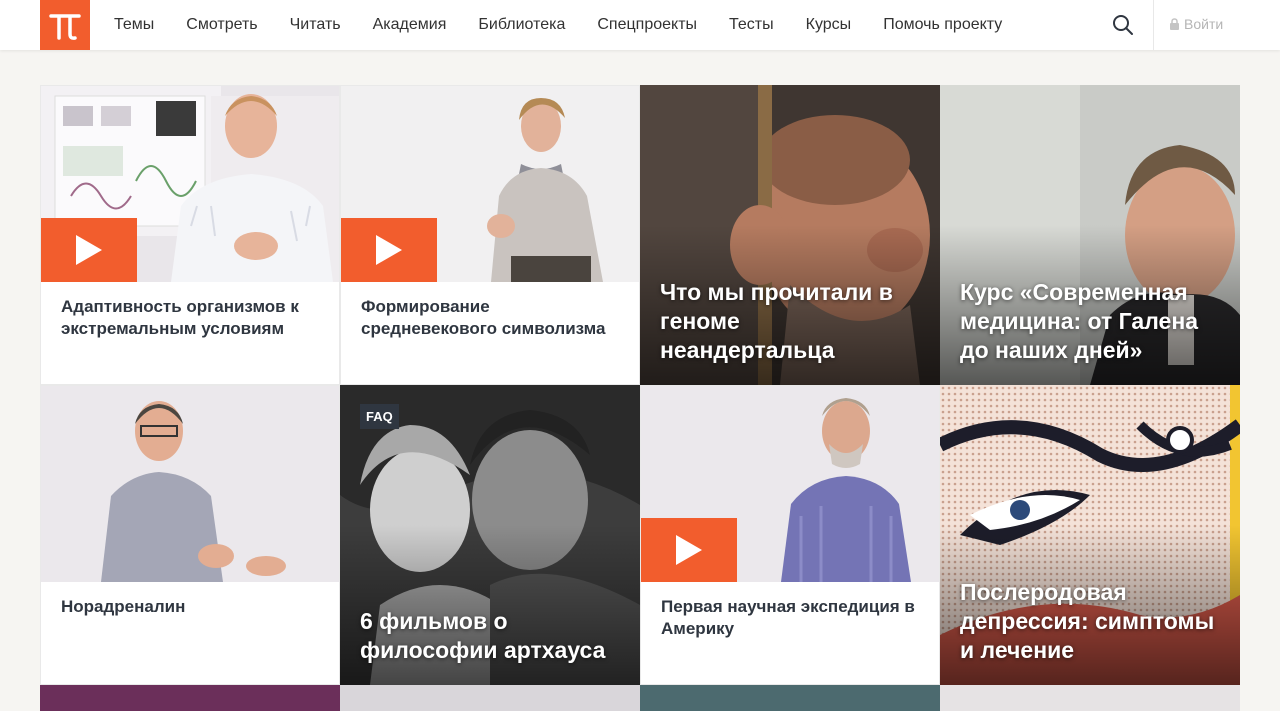  I want to click on lock-icon, so click(1174, 24).